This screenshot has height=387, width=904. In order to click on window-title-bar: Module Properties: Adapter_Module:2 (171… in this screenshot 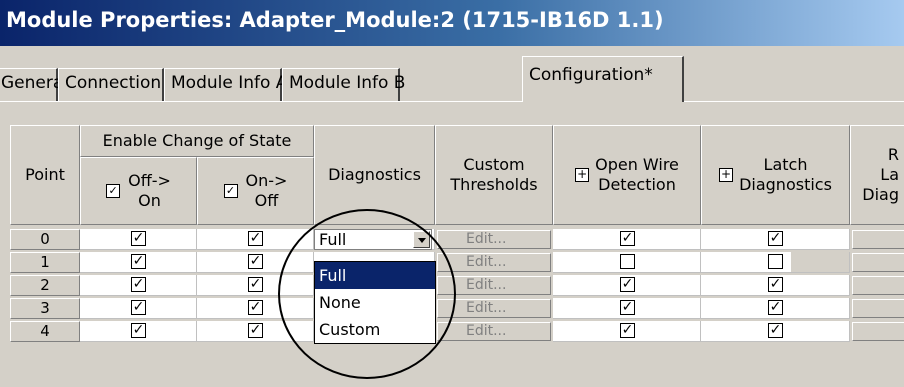, I will do `click(452, 23)`.